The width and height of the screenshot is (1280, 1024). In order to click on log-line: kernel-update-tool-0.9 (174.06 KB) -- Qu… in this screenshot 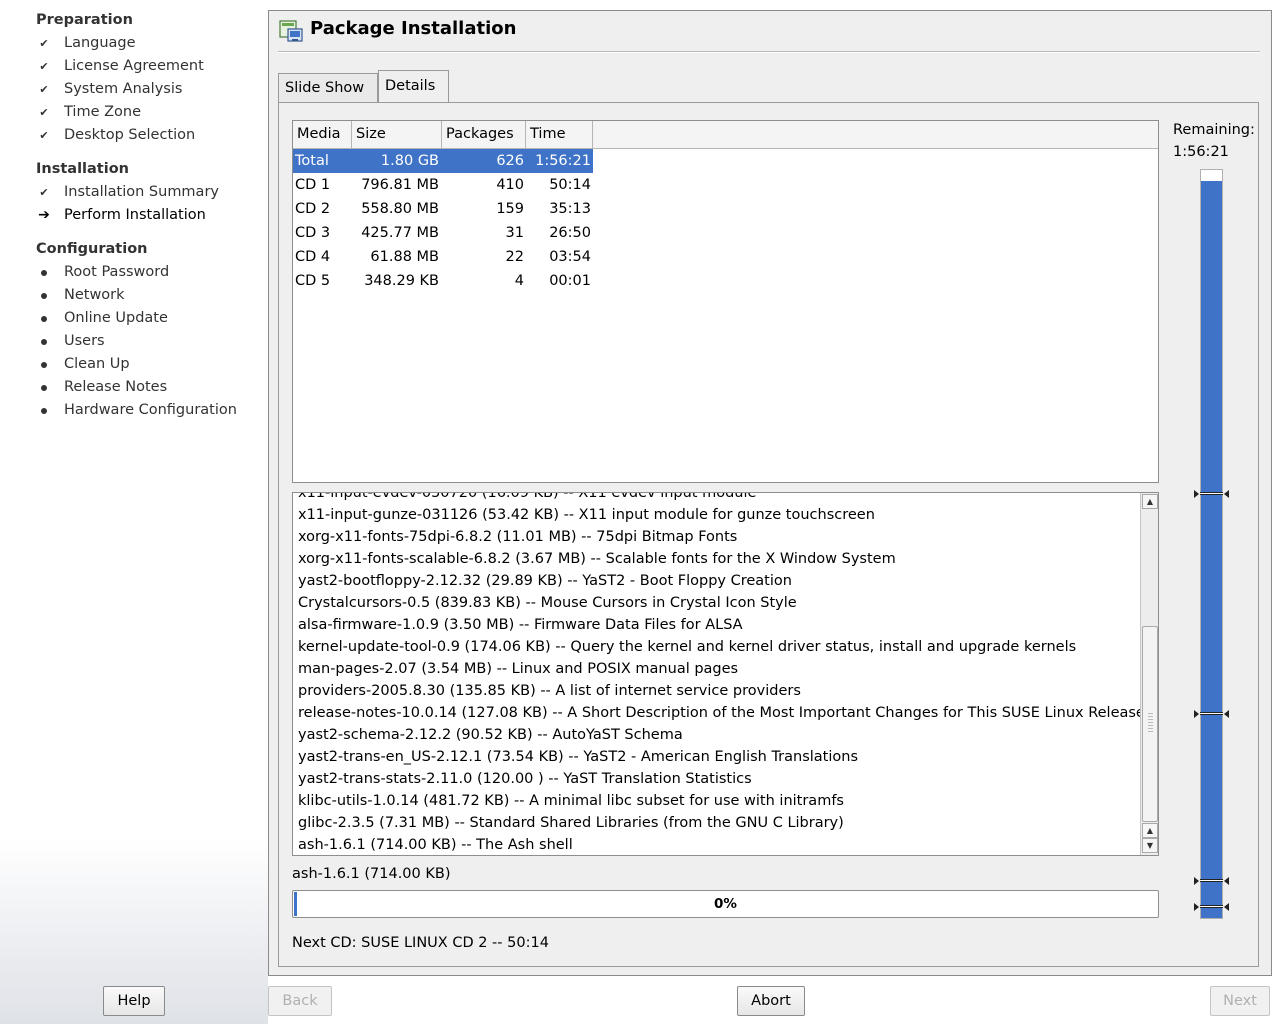, I will do `click(687, 647)`.